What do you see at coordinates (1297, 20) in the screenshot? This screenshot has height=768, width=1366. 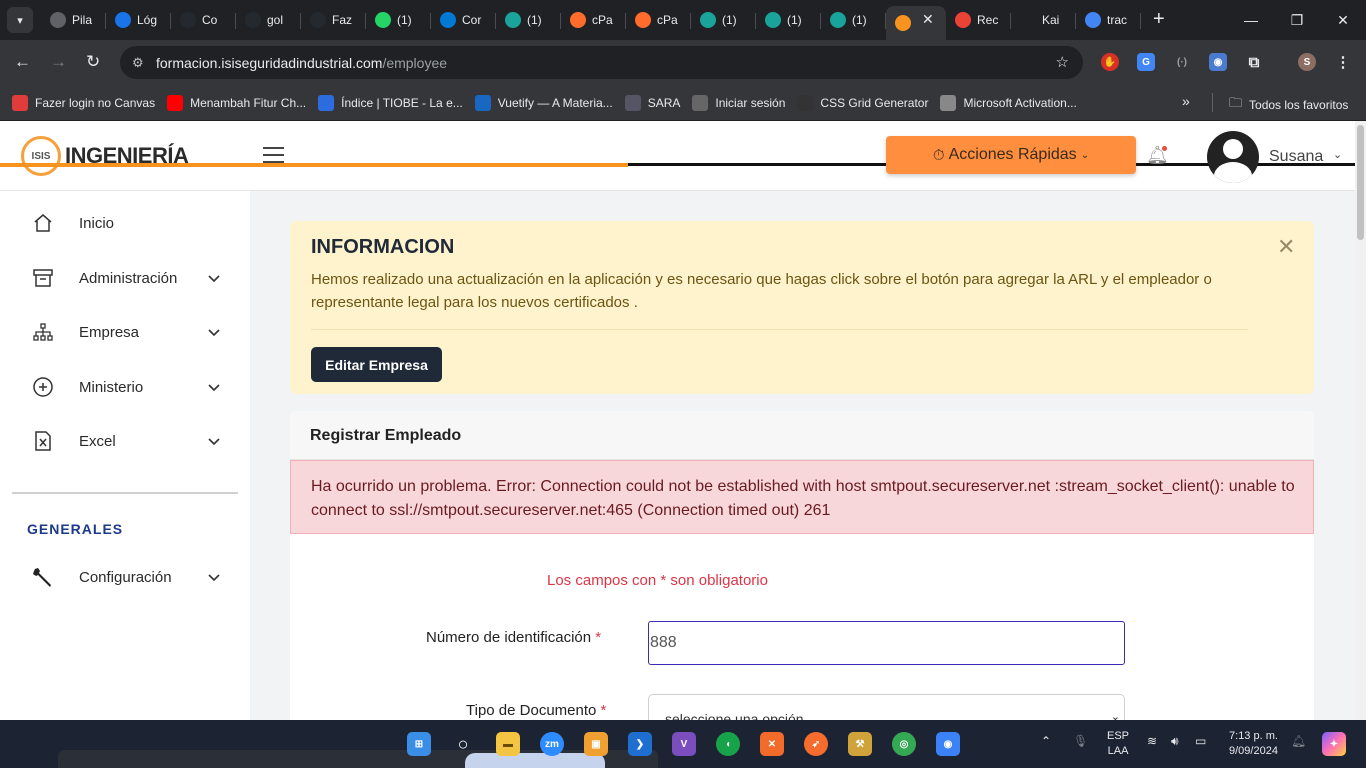 I see `restore-button: ❐` at bounding box center [1297, 20].